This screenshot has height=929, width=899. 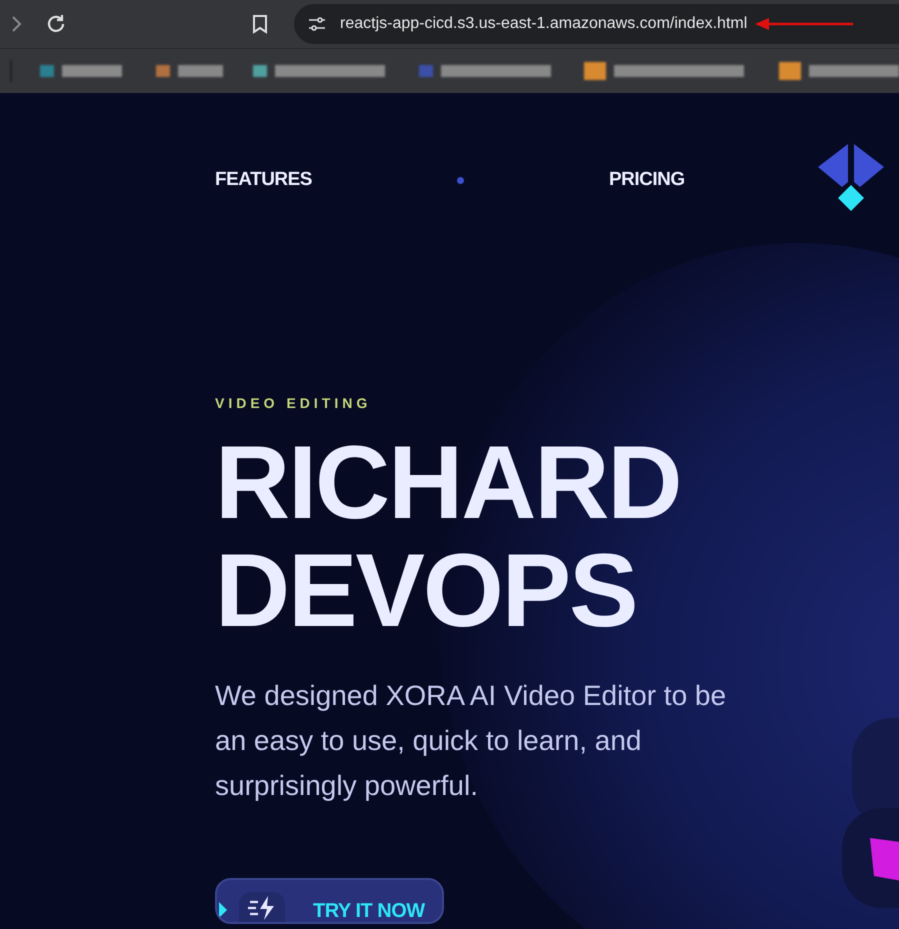 I want to click on try-it-now-button: TRY IT NOW, so click(x=329, y=901).